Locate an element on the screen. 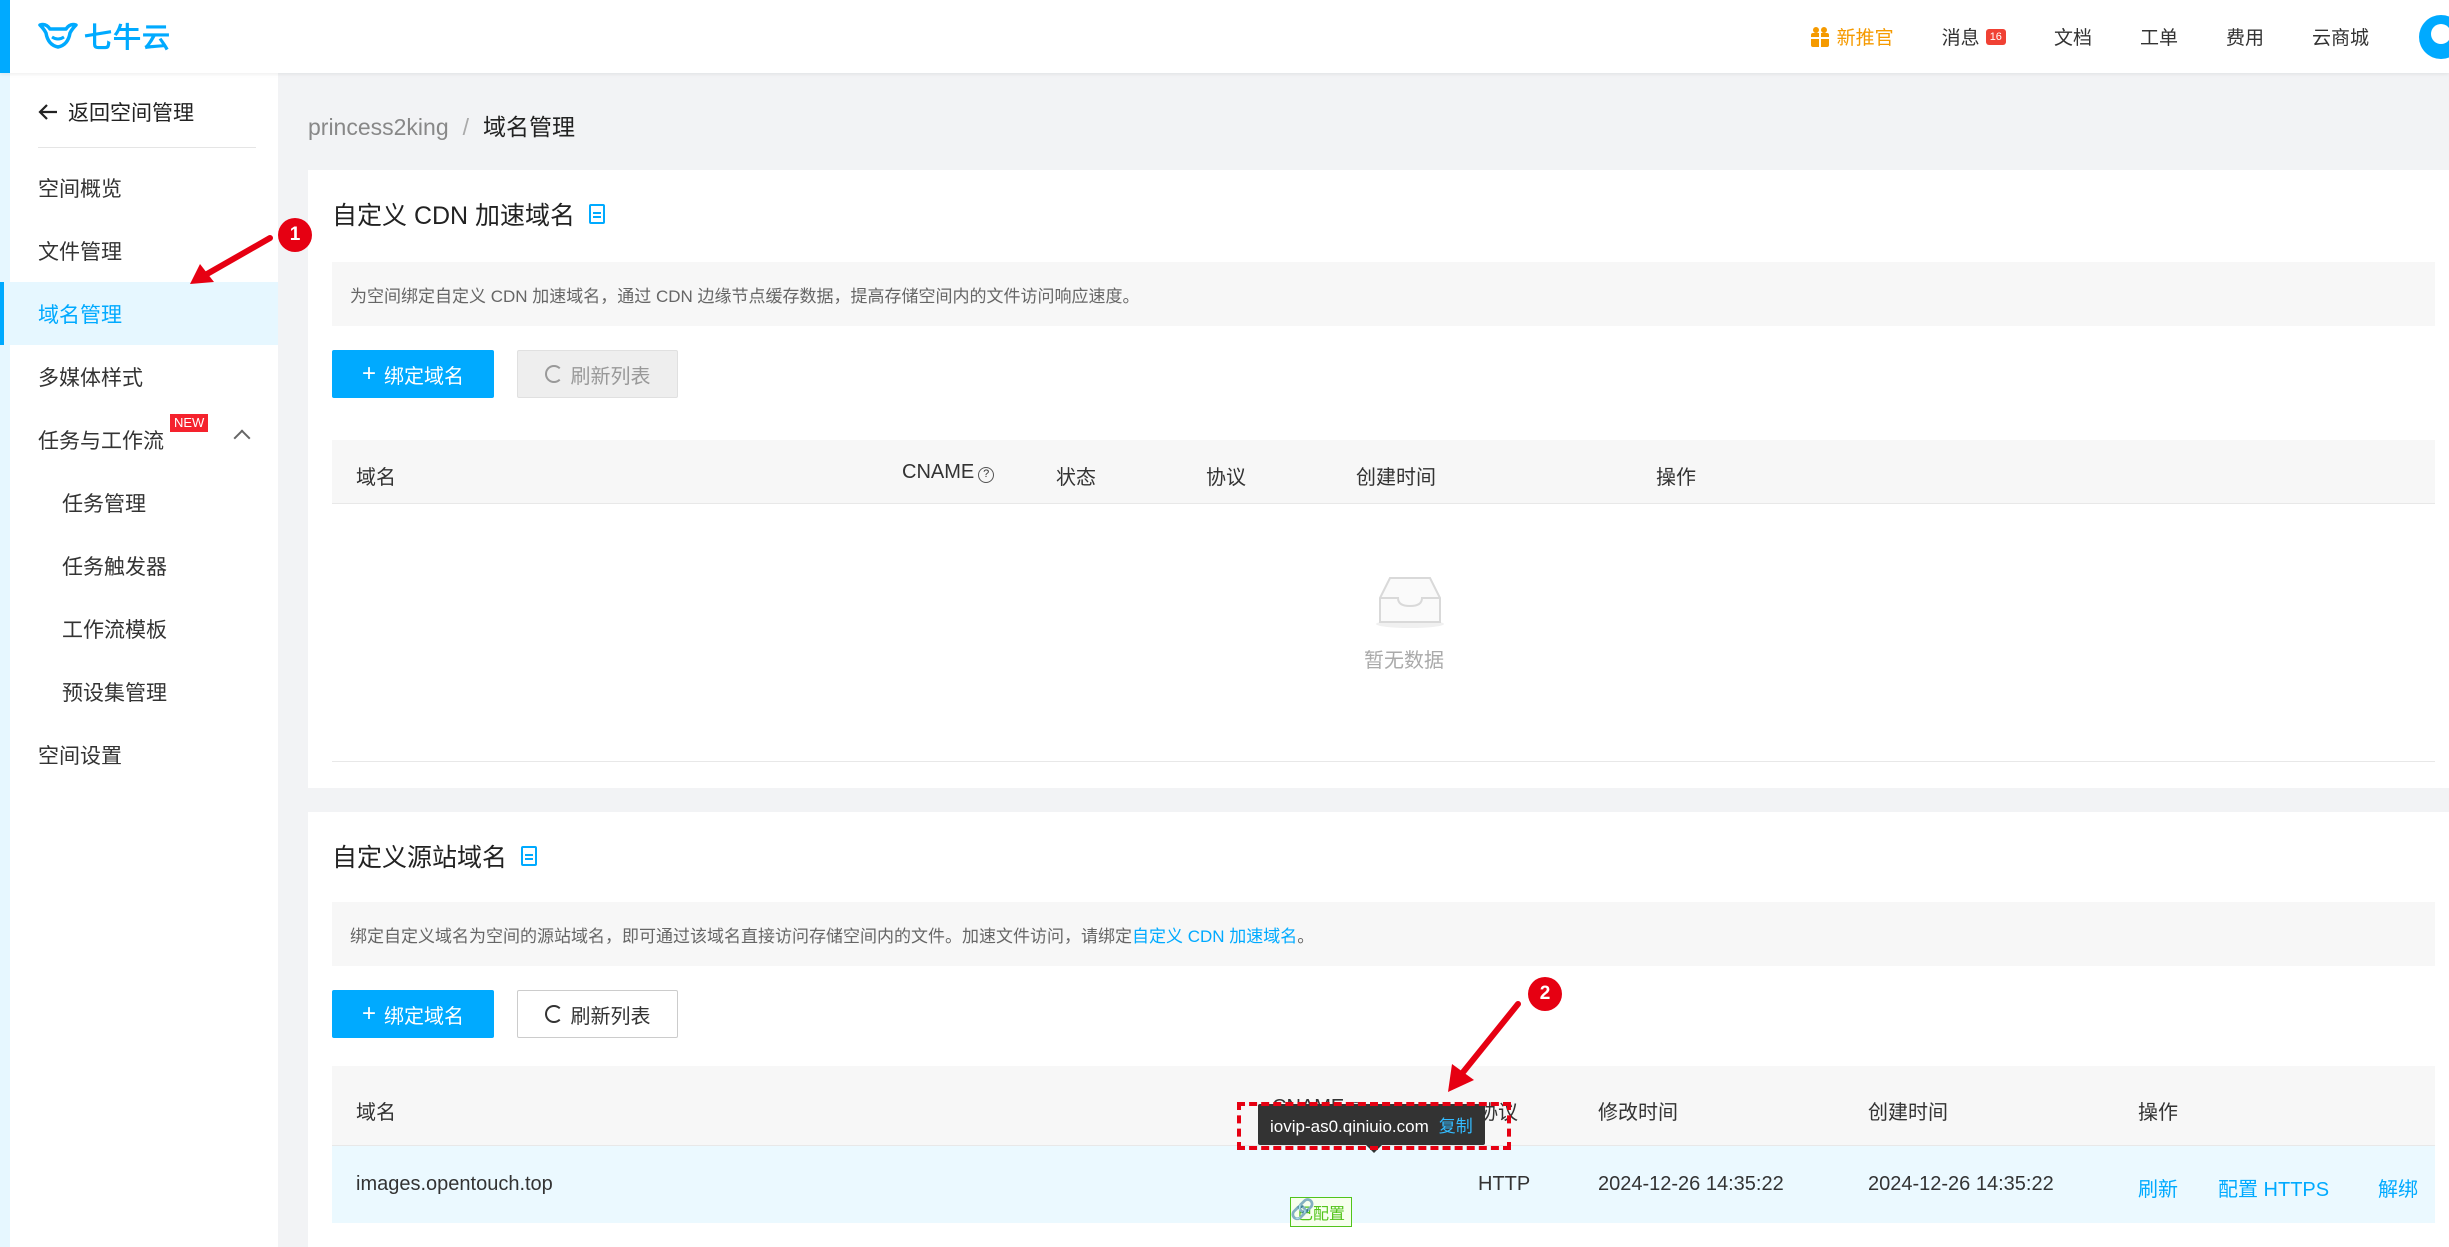 The width and height of the screenshot is (2449, 1247). annotation-marker-2: 2 is located at coordinates (1545, 994).